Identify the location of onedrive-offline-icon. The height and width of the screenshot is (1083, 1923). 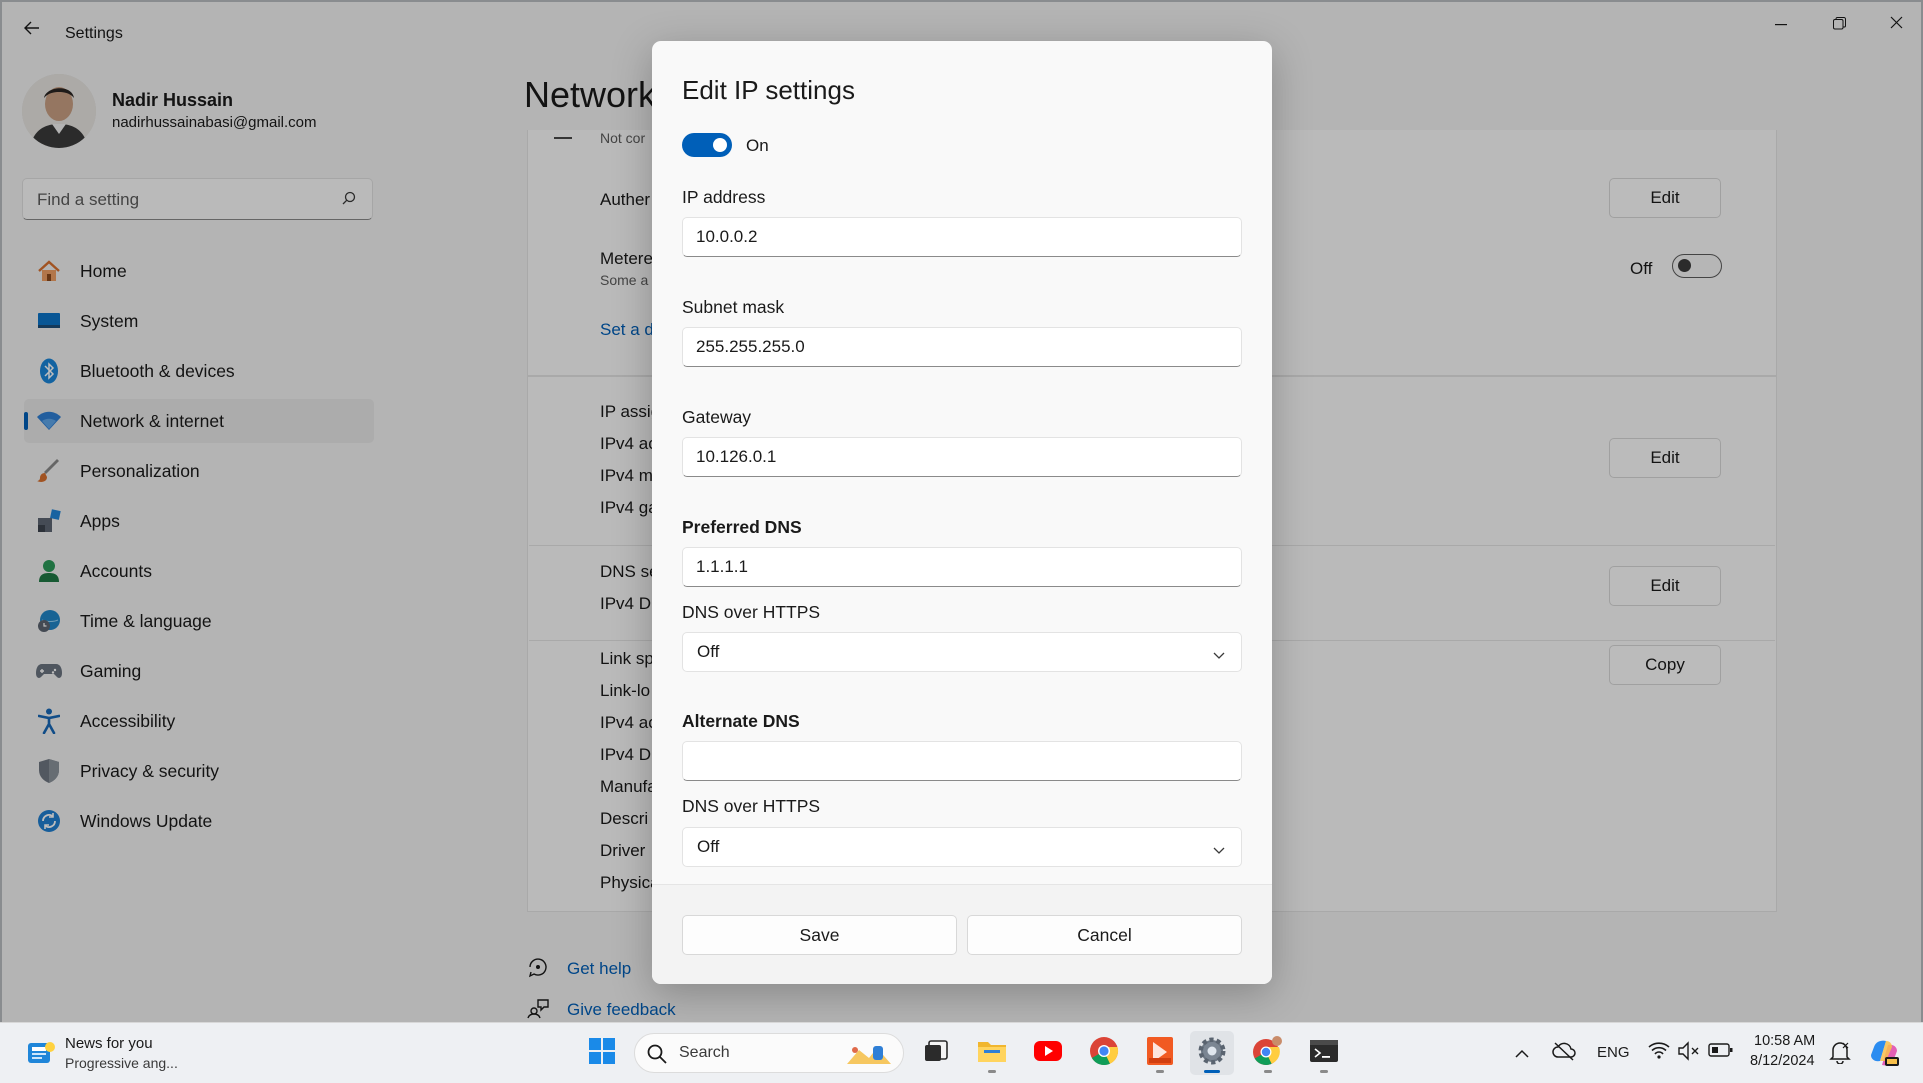
(1564, 1052).